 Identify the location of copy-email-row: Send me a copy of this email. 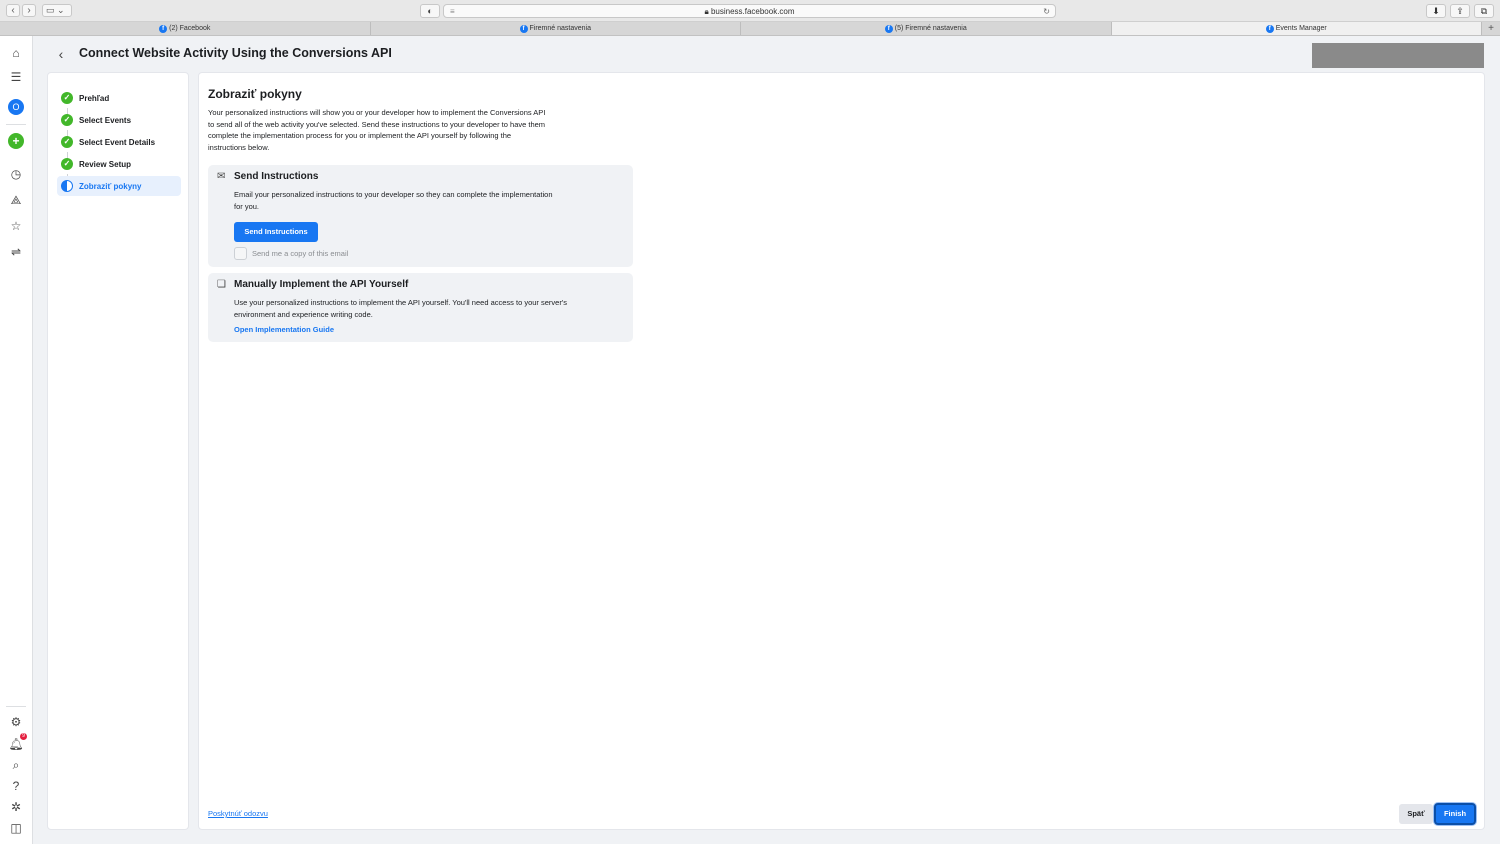
(291, 253).